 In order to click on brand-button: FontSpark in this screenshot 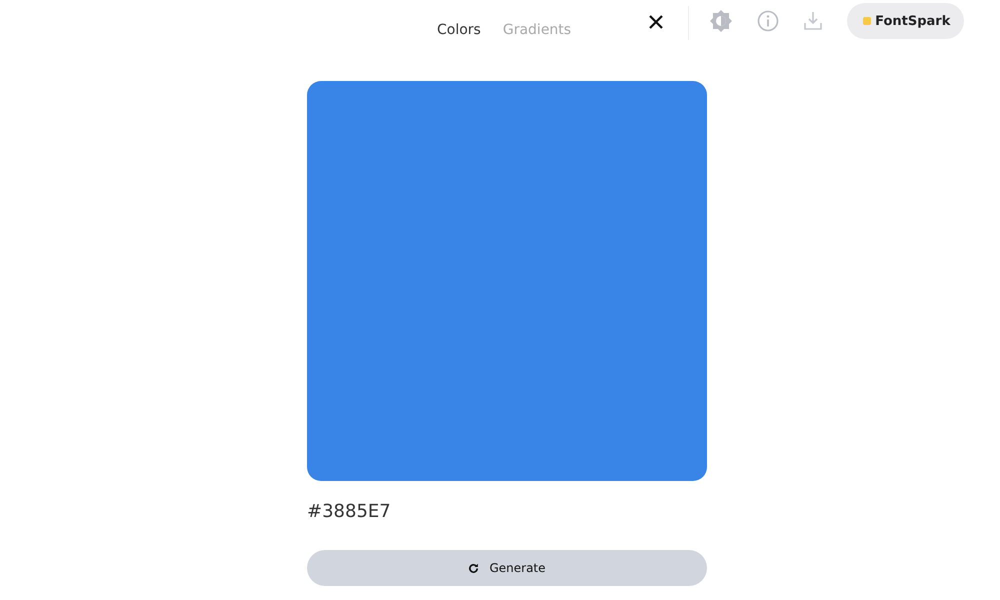, I will do `click(905, 21)`.